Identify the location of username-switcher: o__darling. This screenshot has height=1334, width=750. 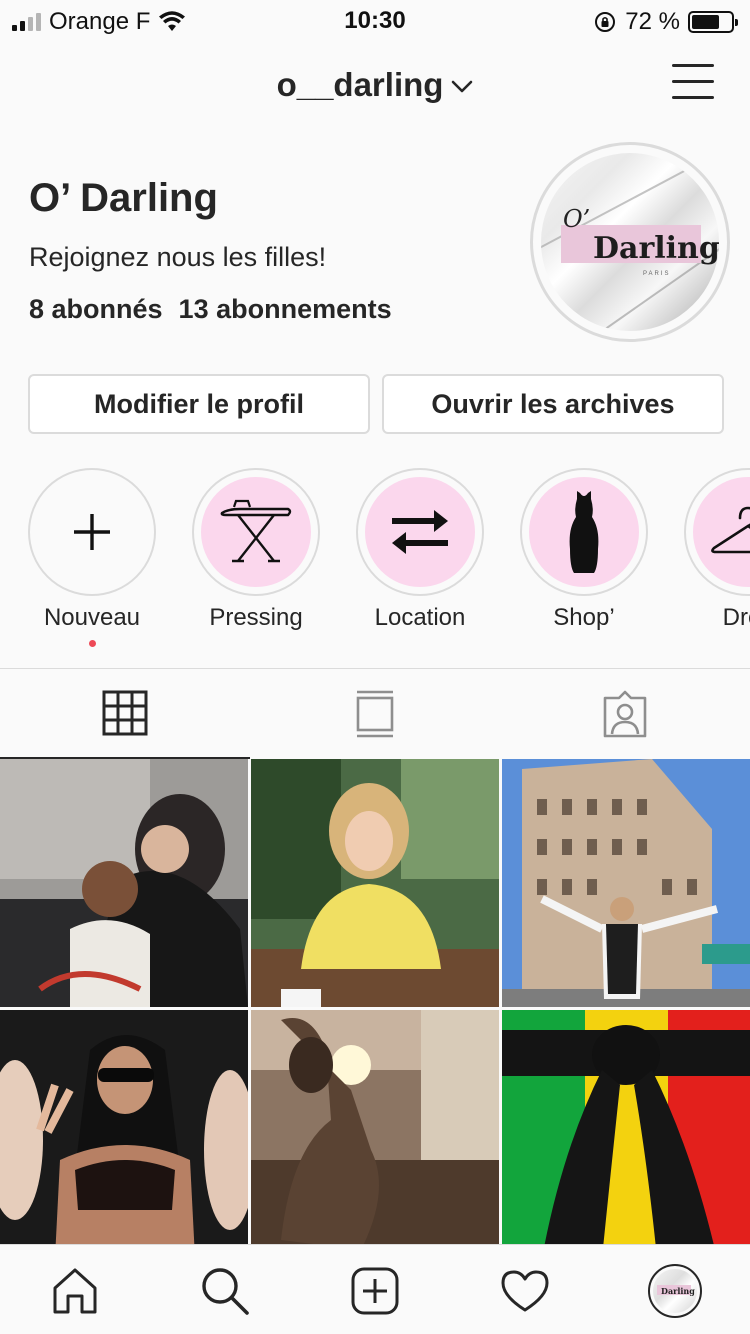
(375, 85).